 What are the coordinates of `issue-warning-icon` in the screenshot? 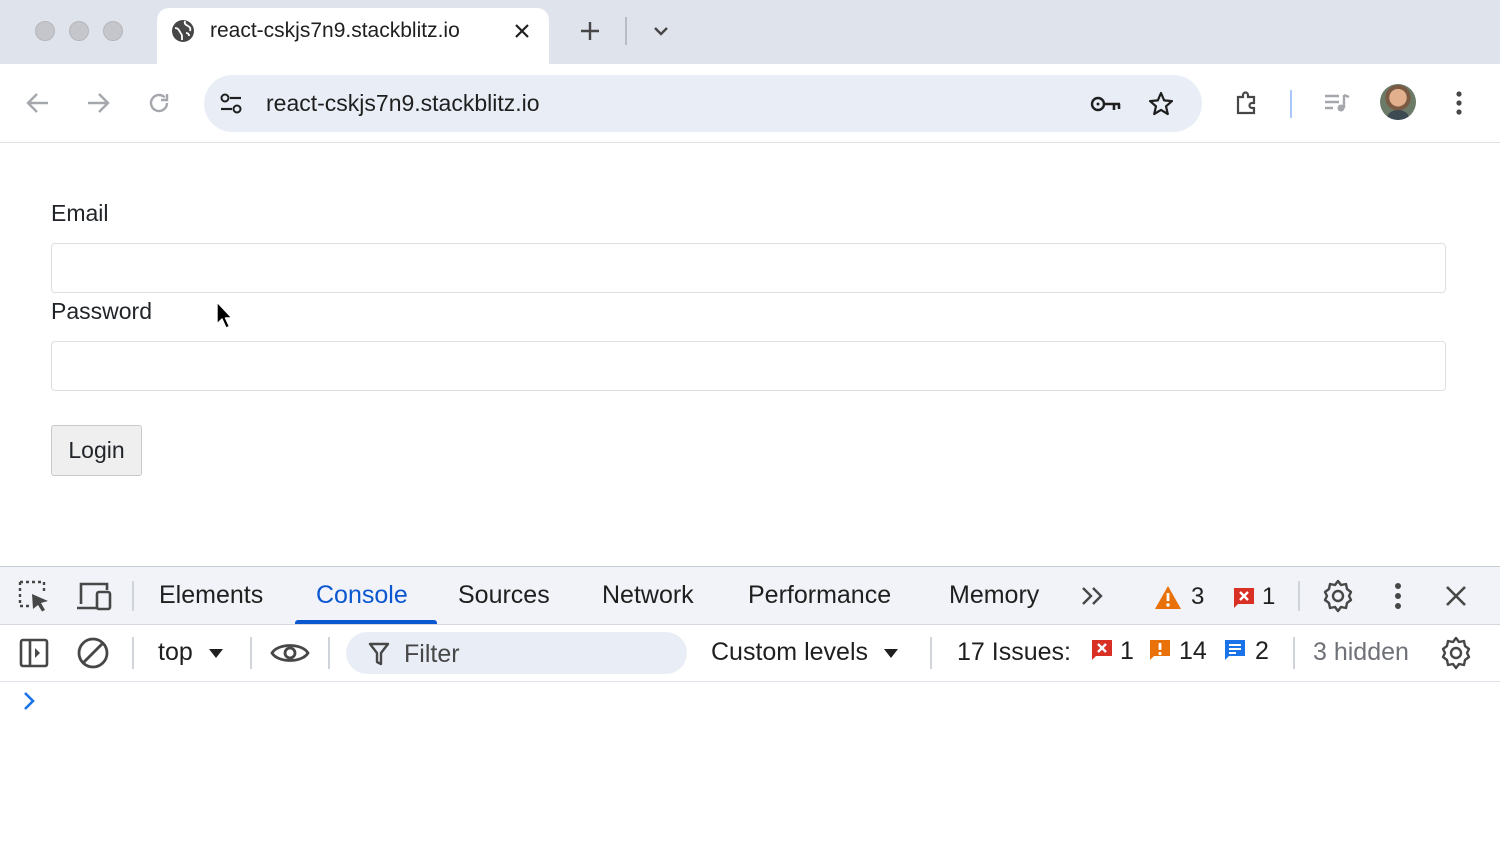 It's located at (1160, 650).